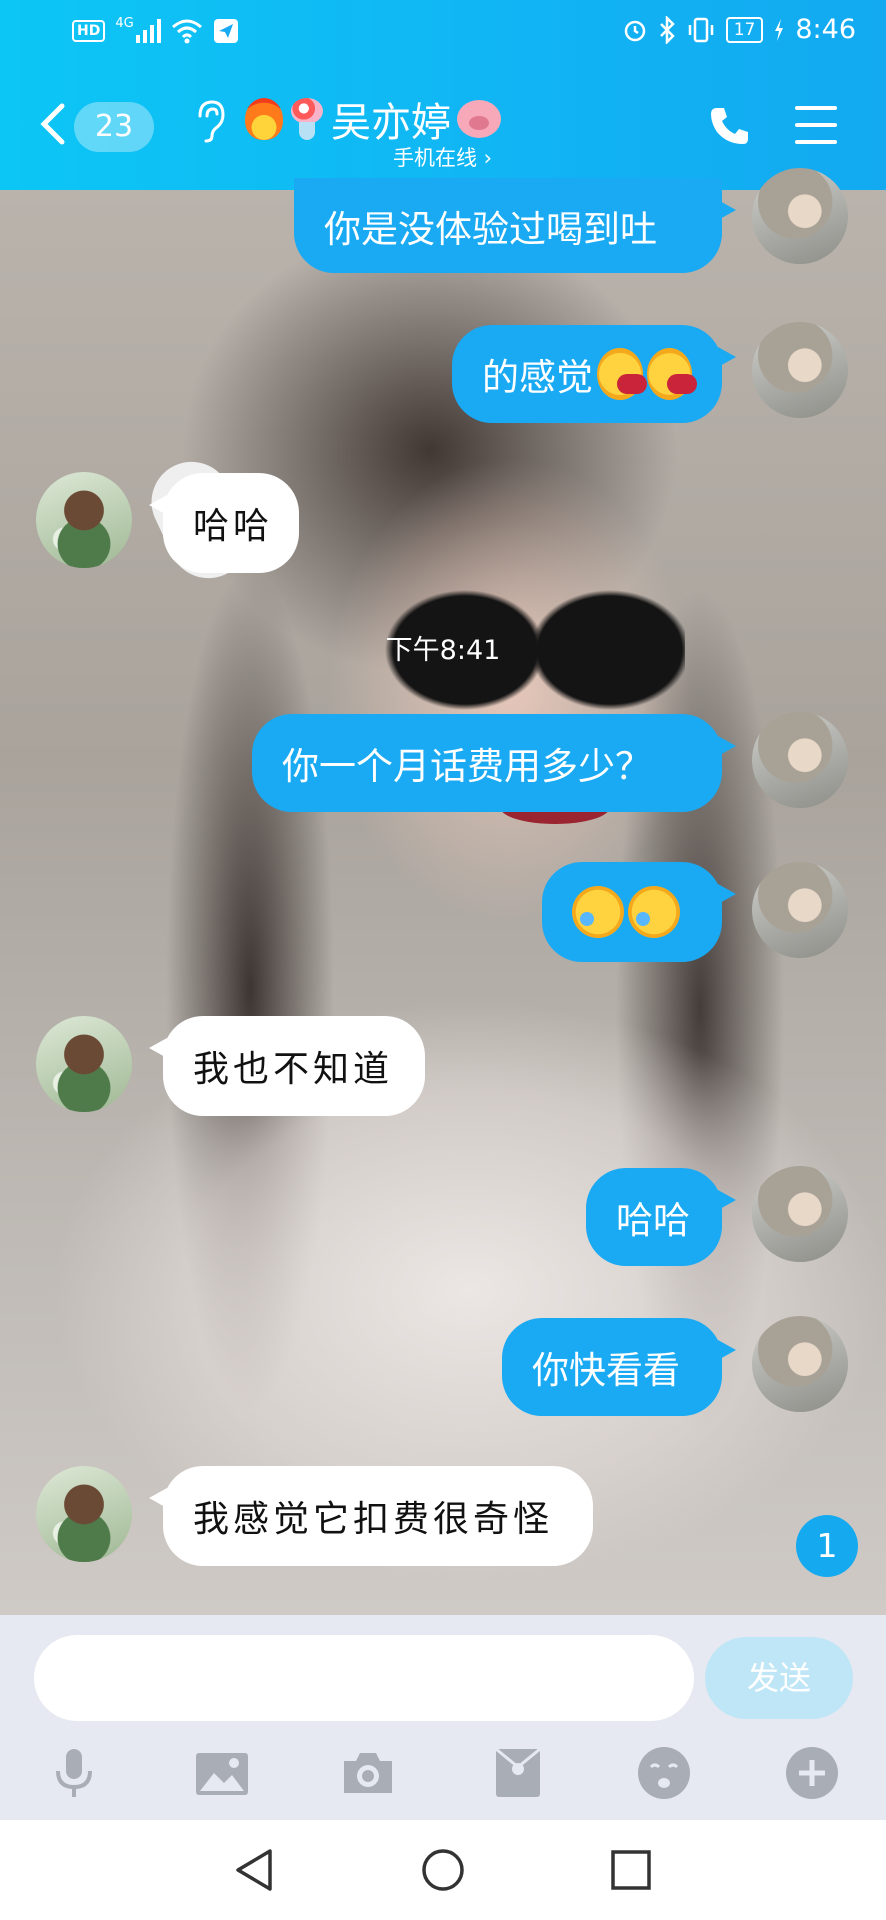 The width and height of the screenshot is (886, 1920). Describe the element at coordinates (667, 29) in the screenshot. I see `bluetooth-icon` at that location.